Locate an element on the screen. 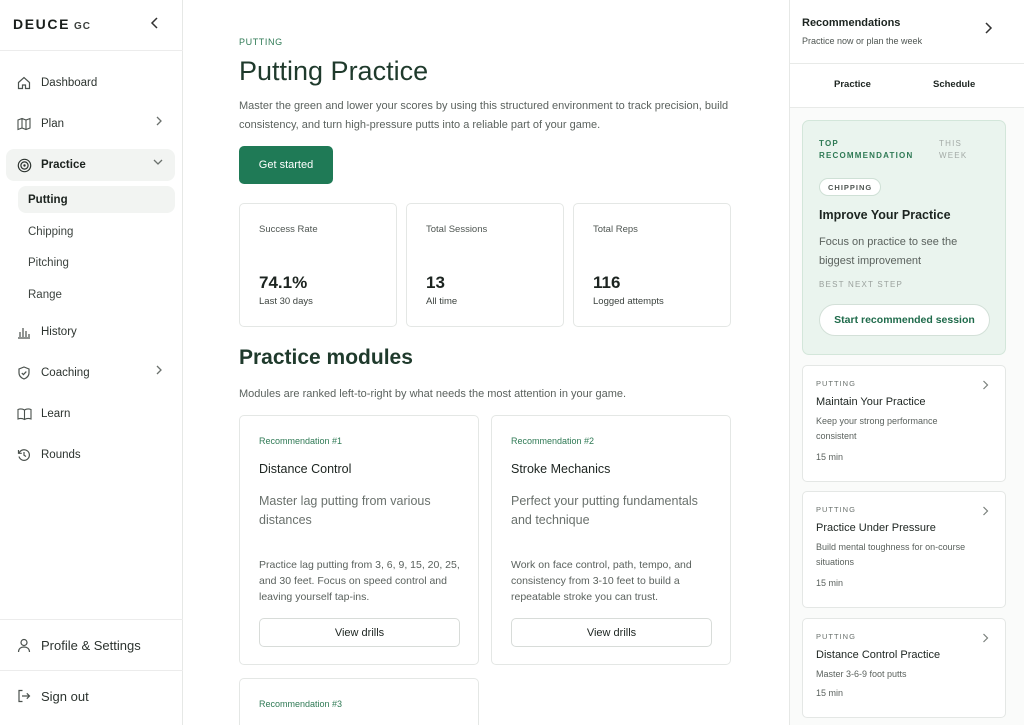  history-icon is located at coordinates (24, 455).